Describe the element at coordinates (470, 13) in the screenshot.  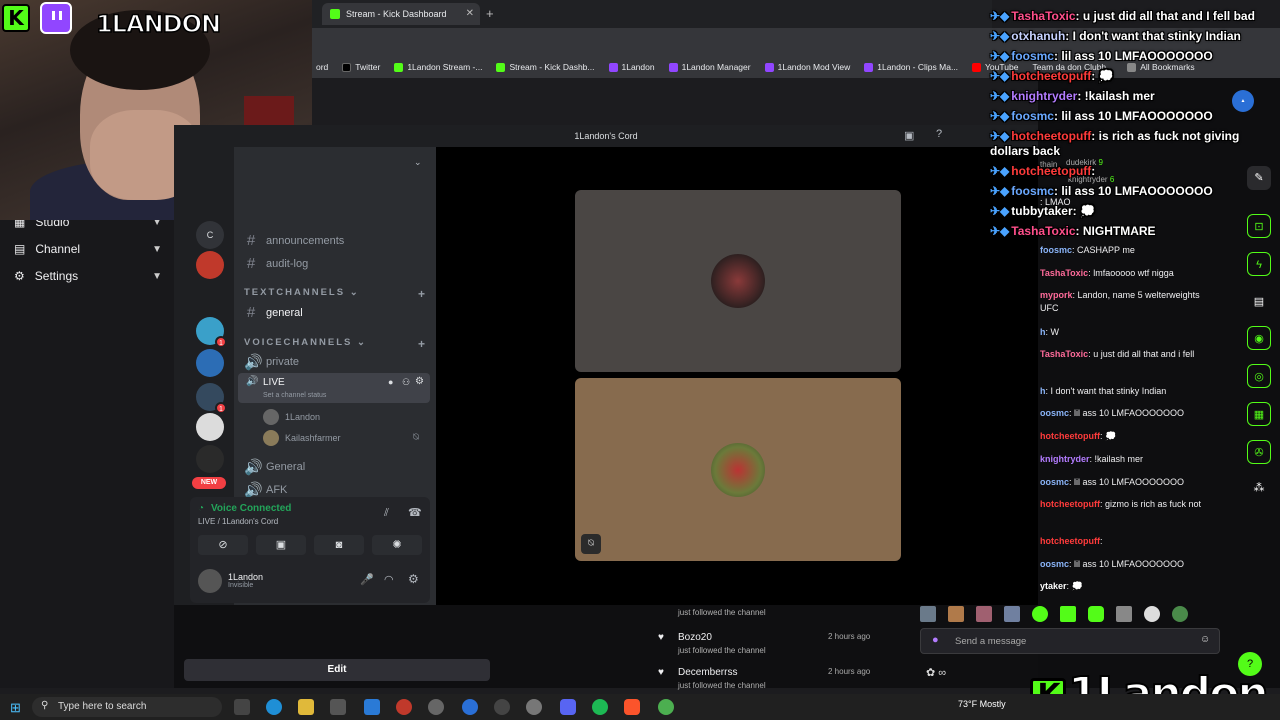
I see `close-tab-icon: ✕` at that location.